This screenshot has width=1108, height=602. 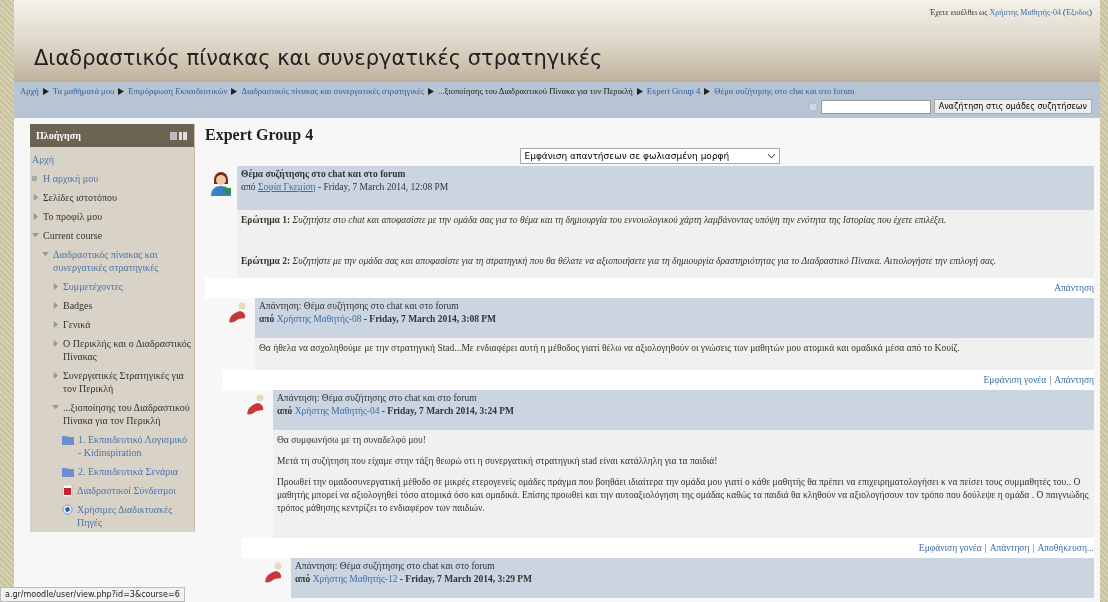 I want to click on site-title: Διαδραστικός πίνακας και συνεργατικές στρατηγικές, so click(x=318, y=58).